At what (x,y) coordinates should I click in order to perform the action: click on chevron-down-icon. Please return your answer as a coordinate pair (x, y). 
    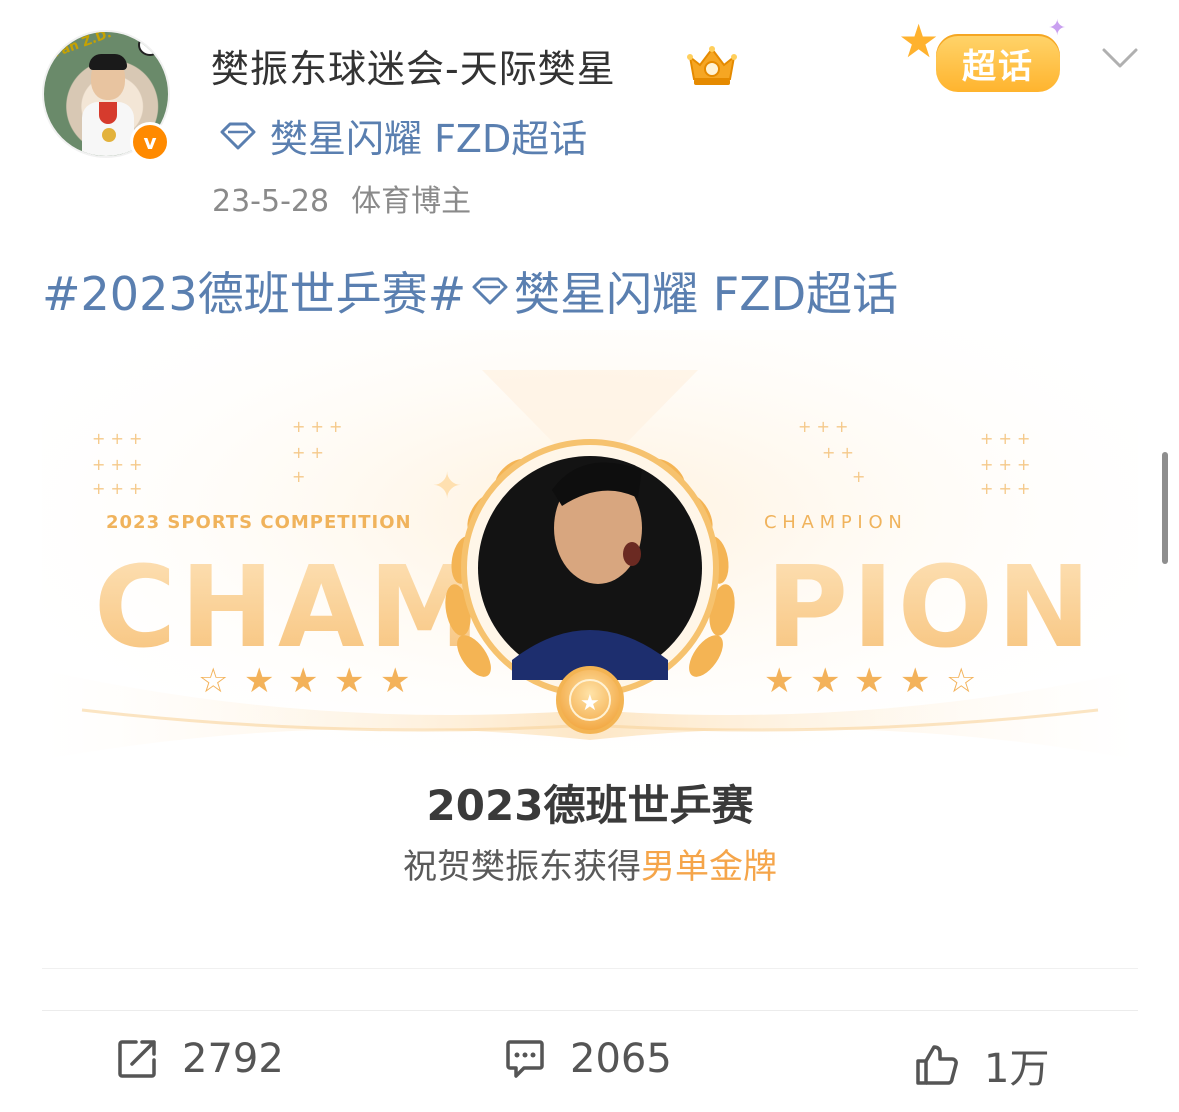
    Looking at the image, I should click on (1120, 58).